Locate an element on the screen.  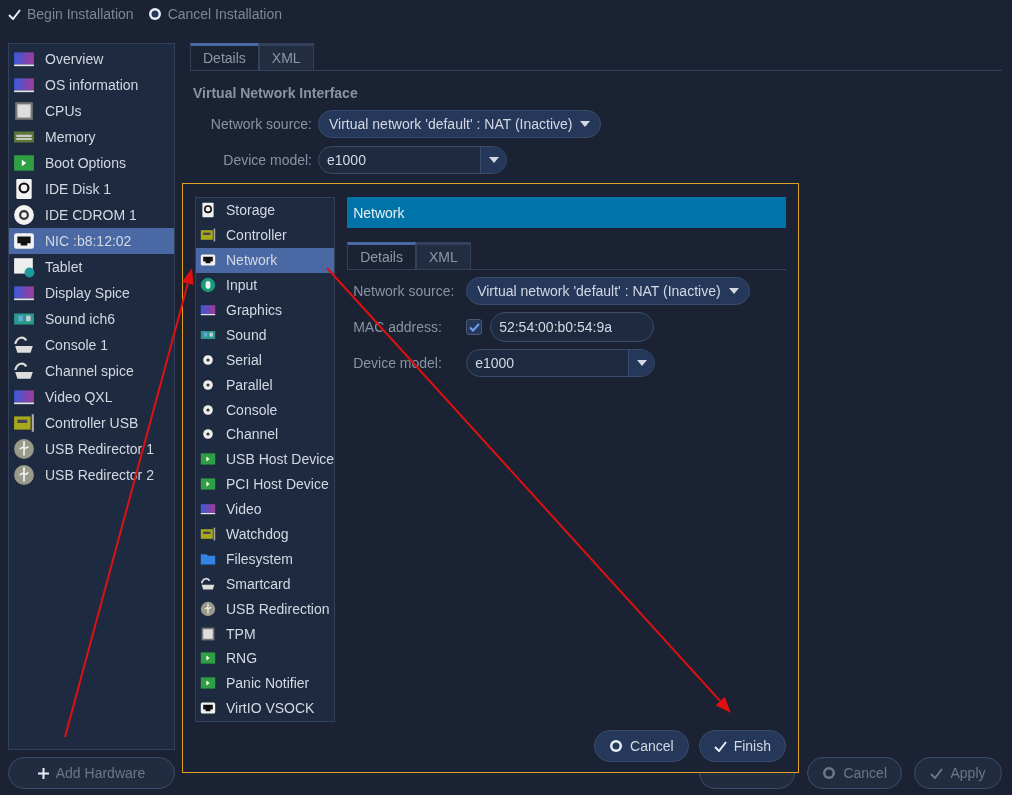
toolbar-button: Begin Installation is located at coordinates (71, 14).